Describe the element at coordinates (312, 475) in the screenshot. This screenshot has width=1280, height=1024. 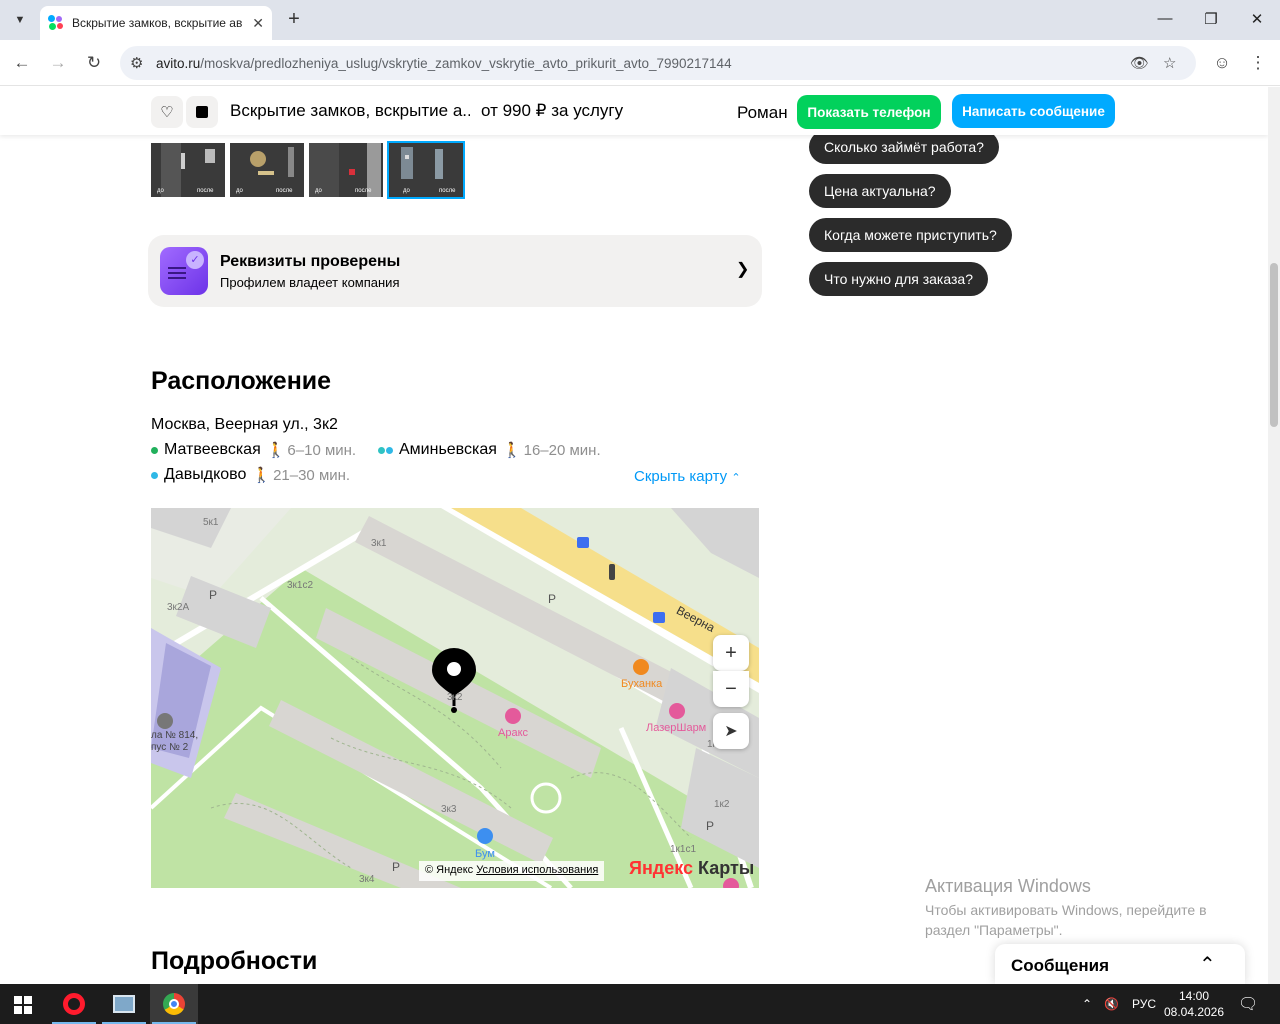
I see `metro-time: 21–30 мин.` at that location.